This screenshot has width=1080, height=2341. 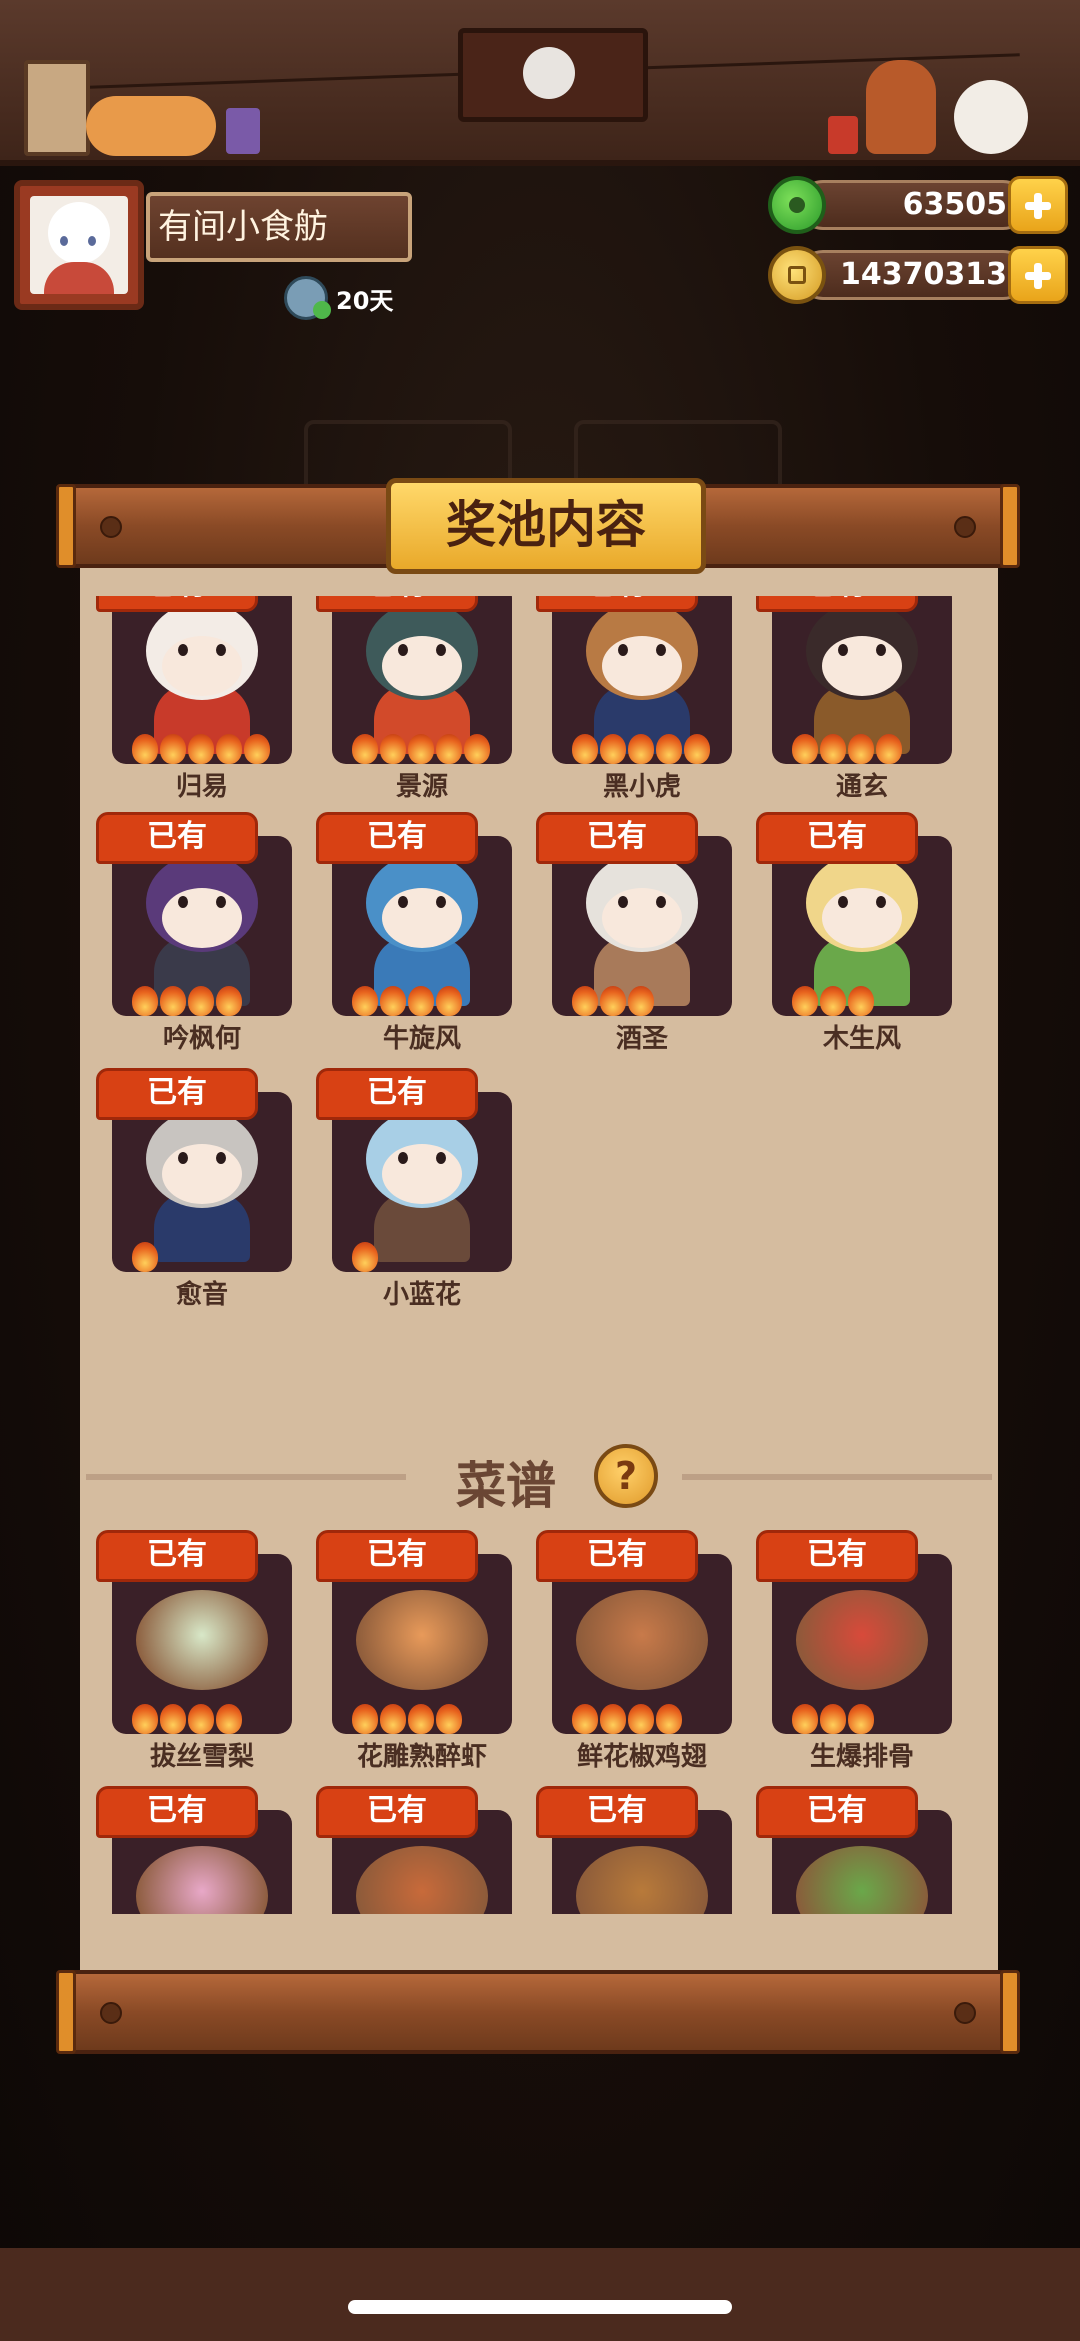 I want to click on jade-currency: 63505, so click(x=918, y=205).